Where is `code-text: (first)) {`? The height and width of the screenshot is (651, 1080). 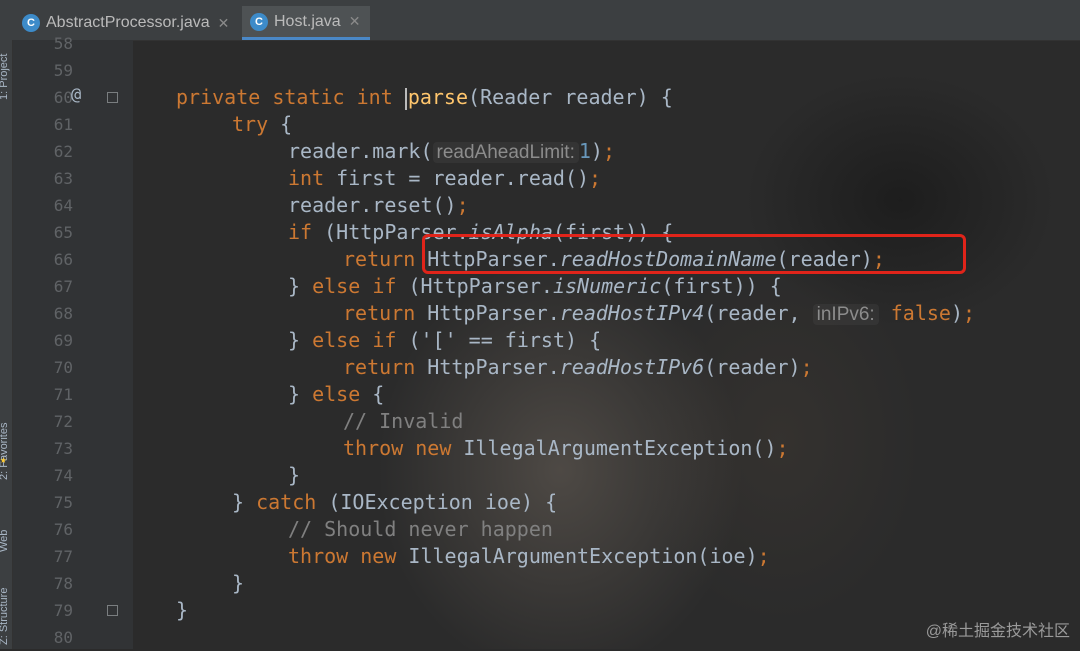
code-text: (first)) { is located at coordinates (721, 286).